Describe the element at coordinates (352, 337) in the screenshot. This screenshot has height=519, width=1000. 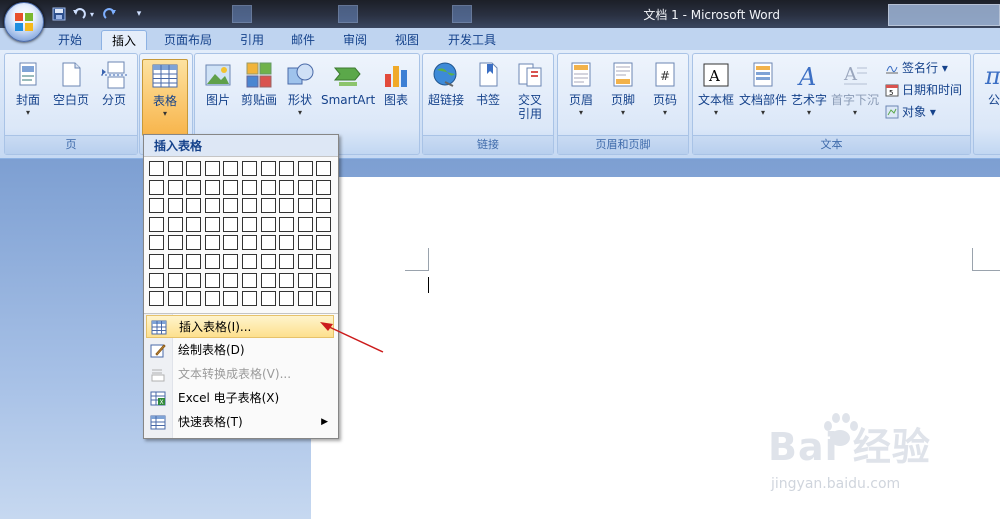
I see `annotation-arrow` at that location.